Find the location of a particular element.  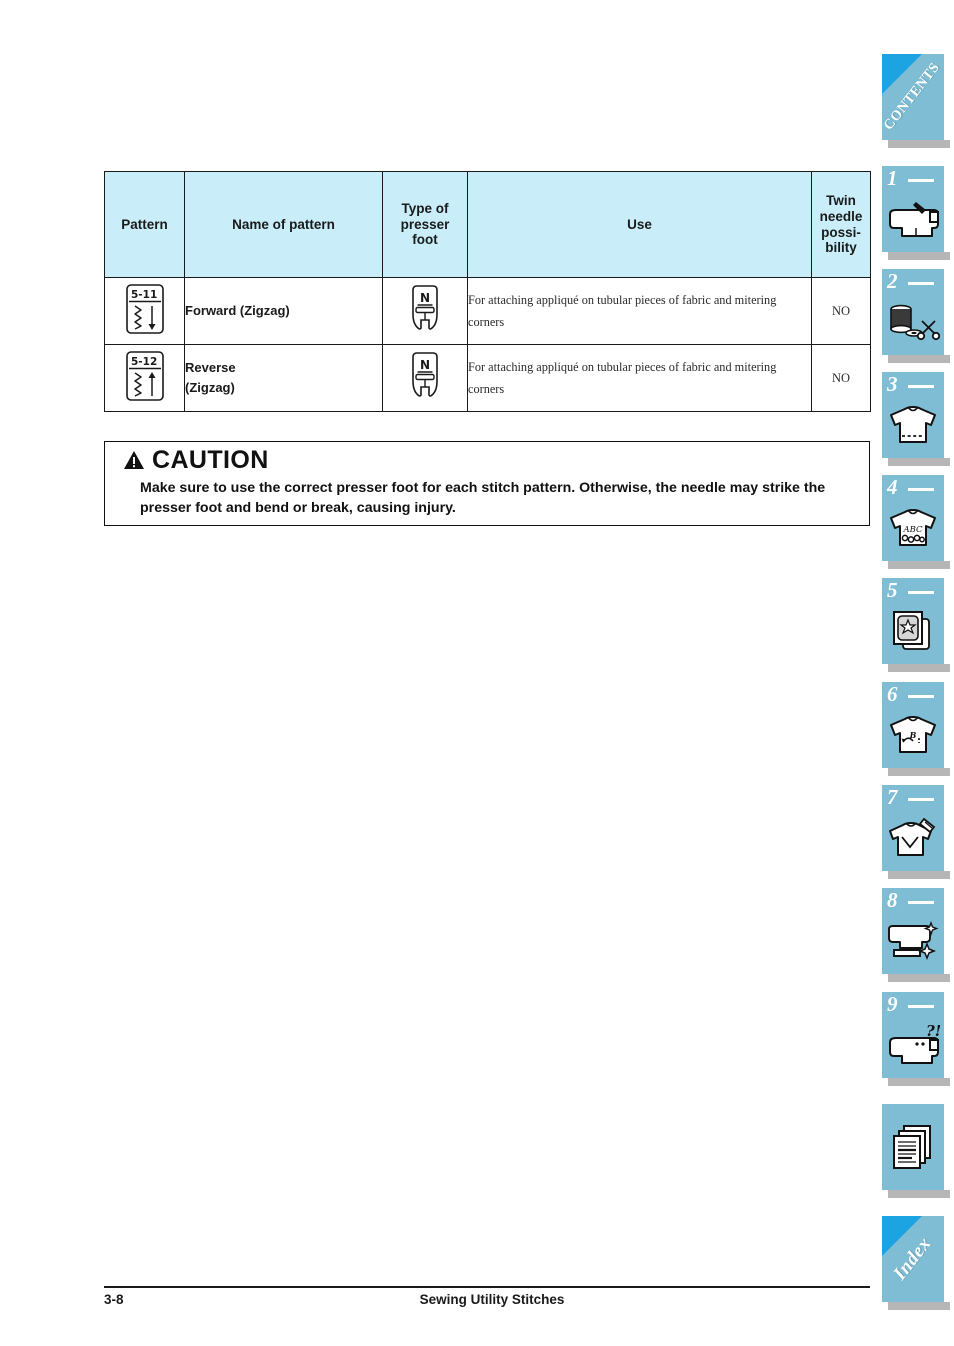

machine-sparkle-icon is located at coordinates (913, 941).